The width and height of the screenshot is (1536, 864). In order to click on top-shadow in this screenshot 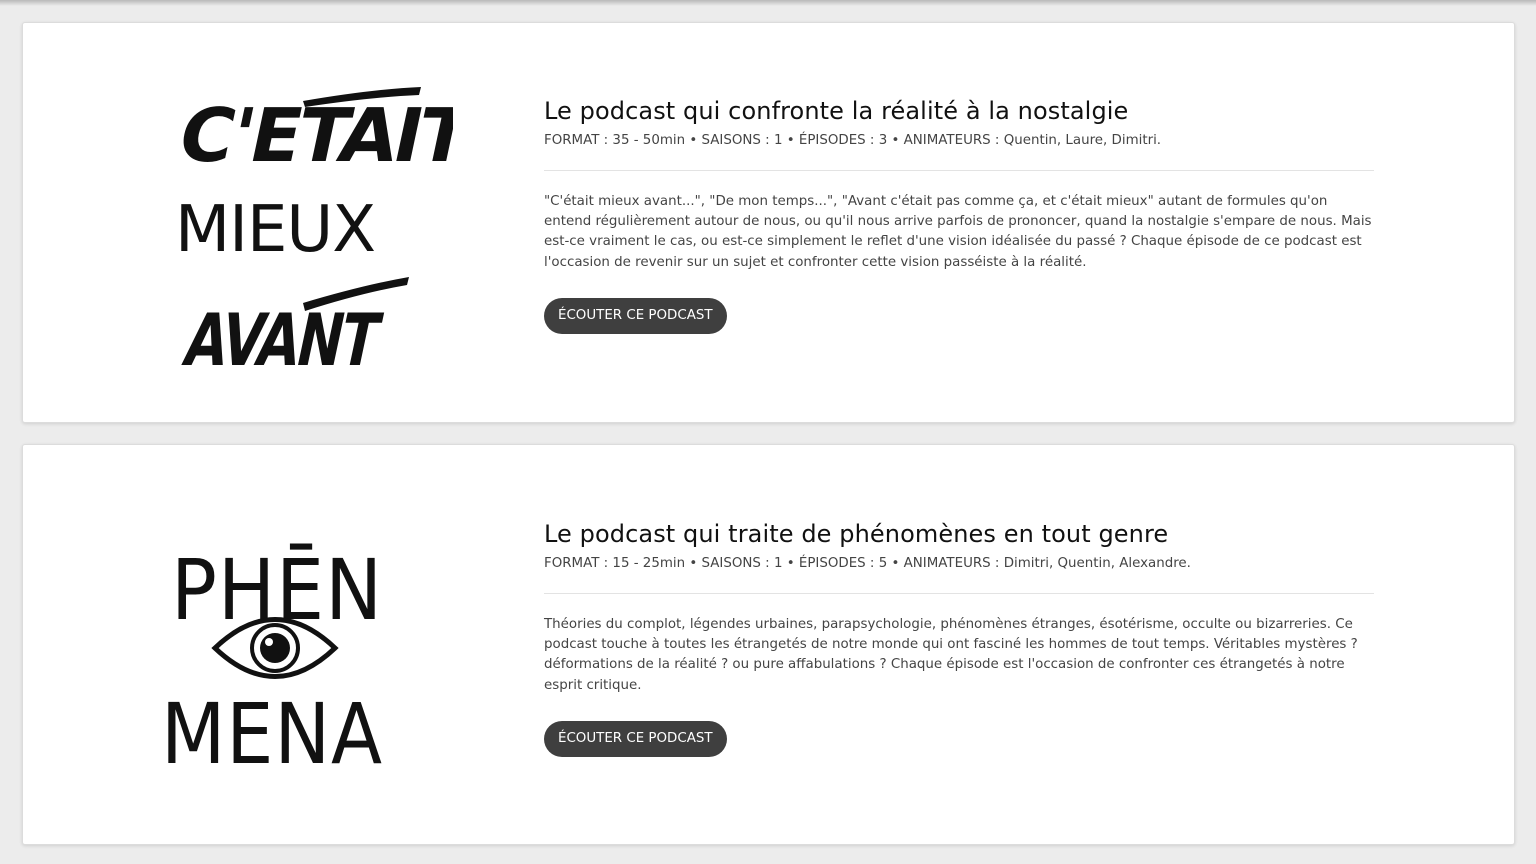, I will do `click(768, 3)`.